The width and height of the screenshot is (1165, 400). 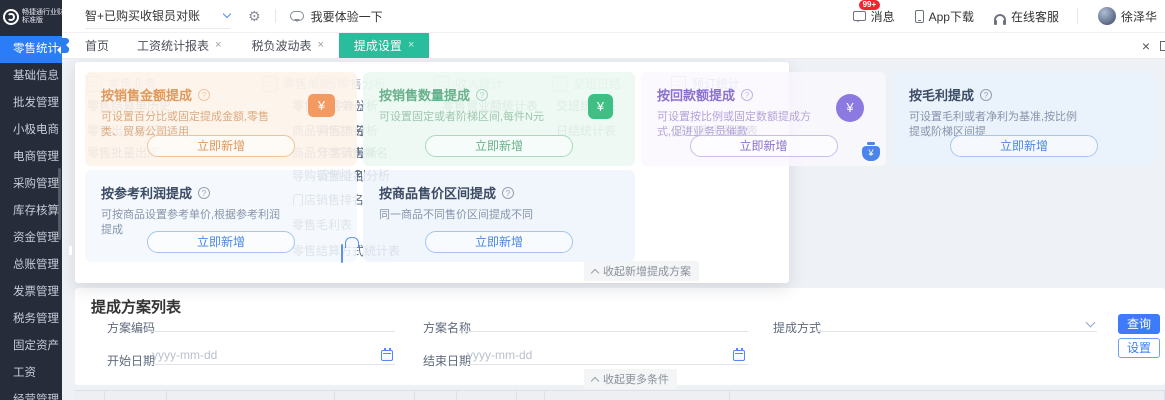 What do you see at coordinates (272, 322) in the screenshot?
I see `plan-code-input` at bounding box center [272, 322].